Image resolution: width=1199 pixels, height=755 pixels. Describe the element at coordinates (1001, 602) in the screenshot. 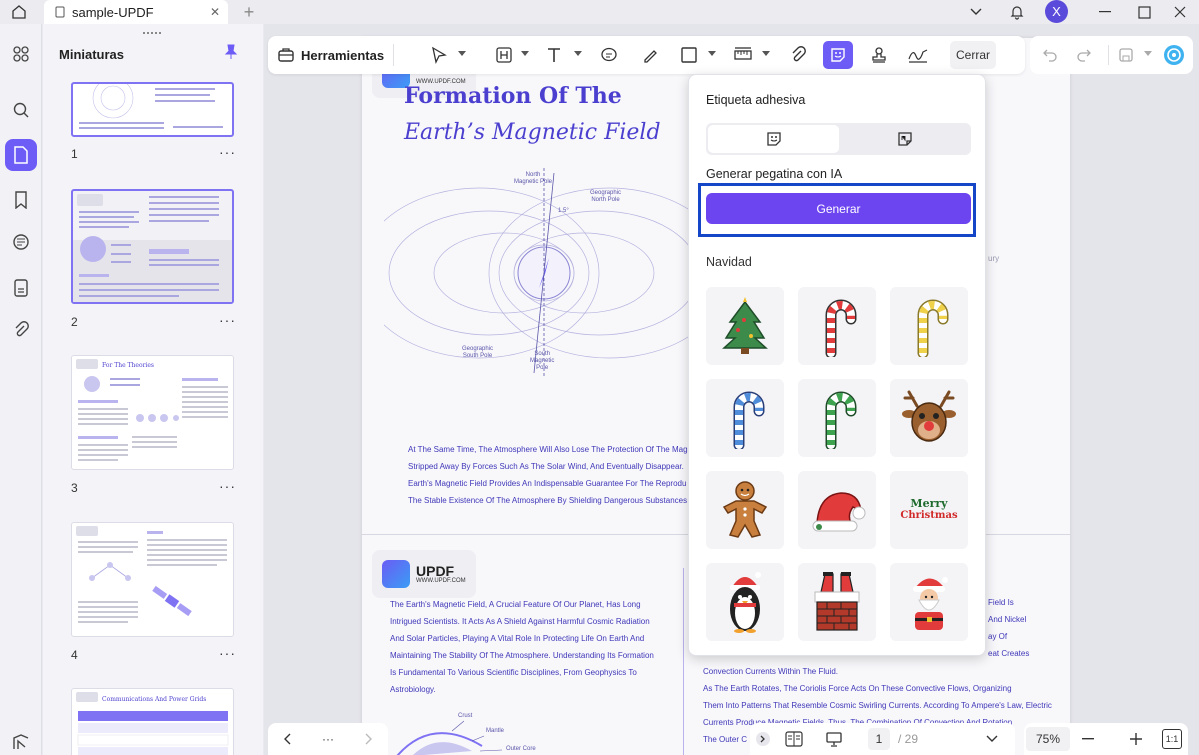

I see `body-text-line: Field Is` at that location.